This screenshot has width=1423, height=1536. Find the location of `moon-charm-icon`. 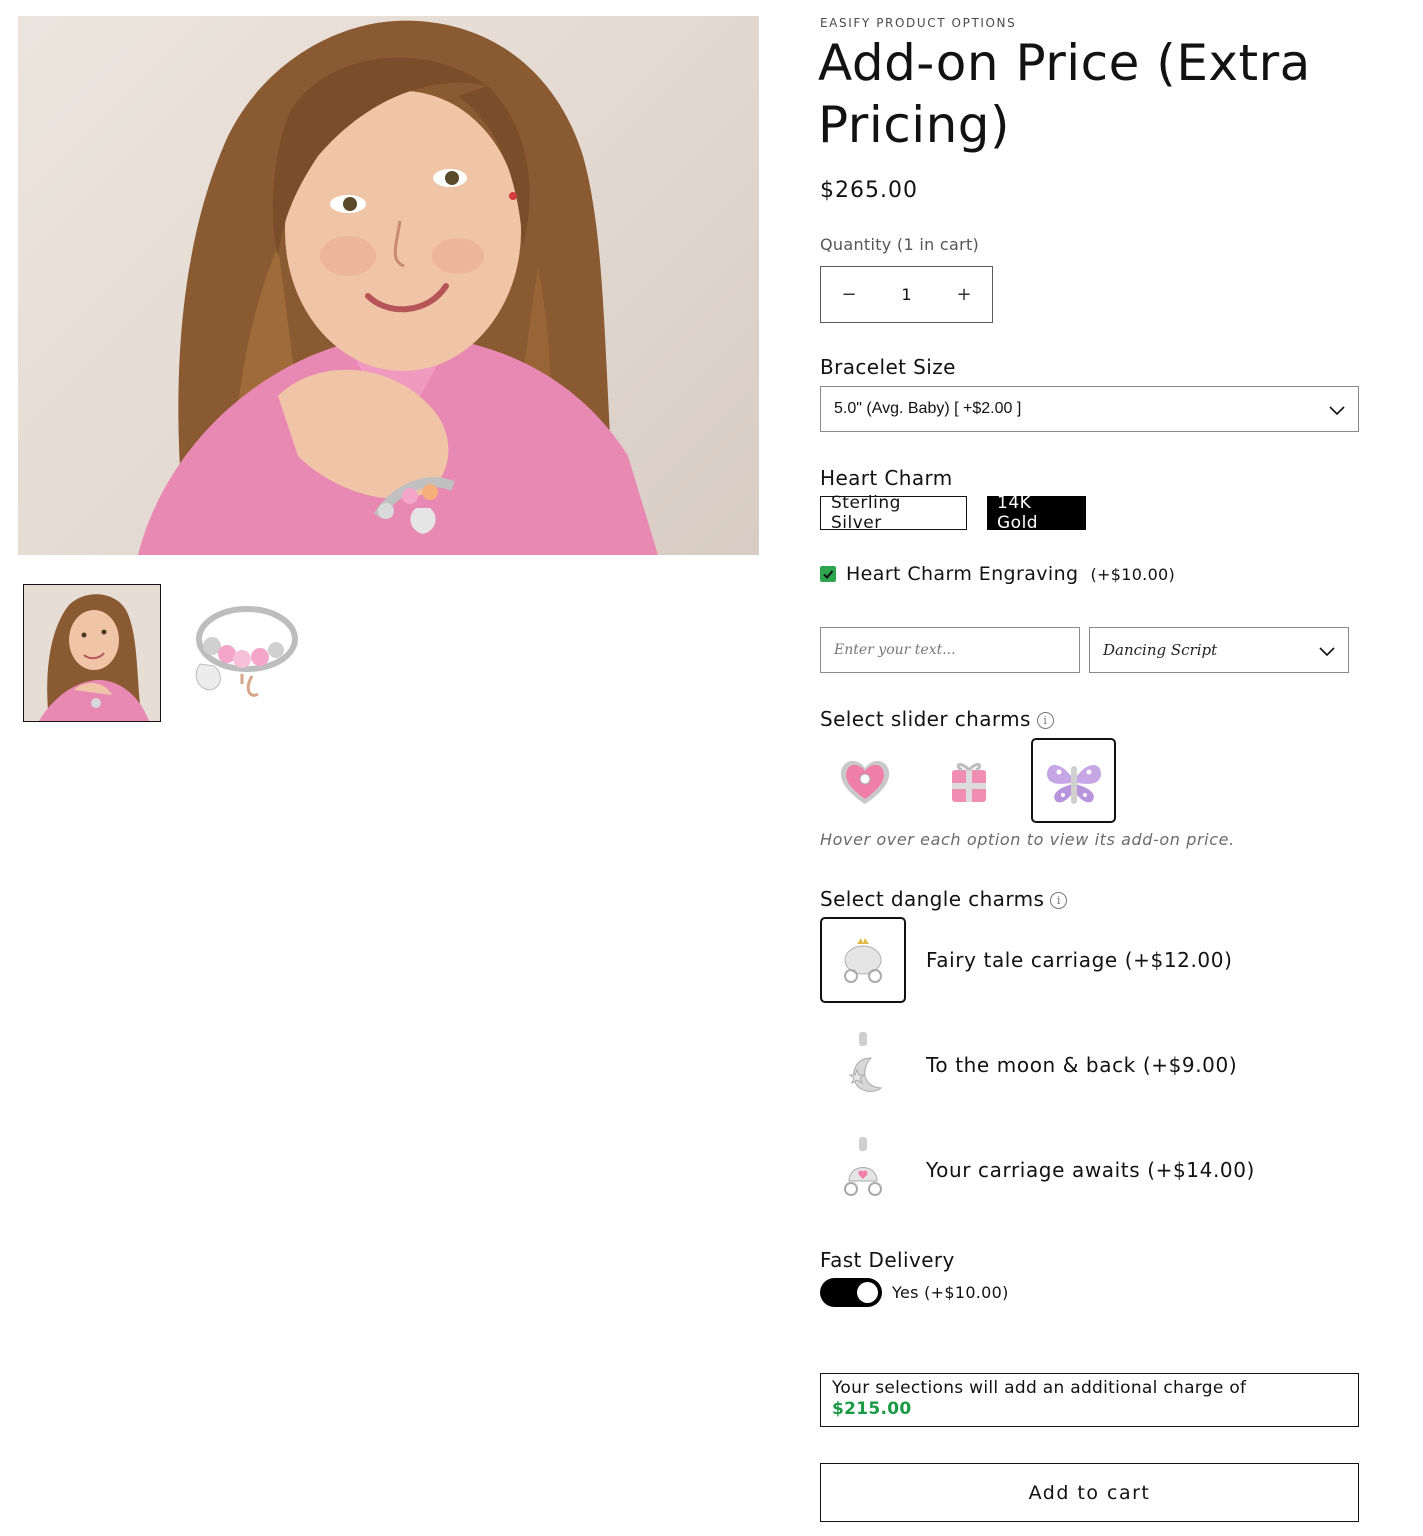

moon-charm-icon is located at coordinates (865, 1062).